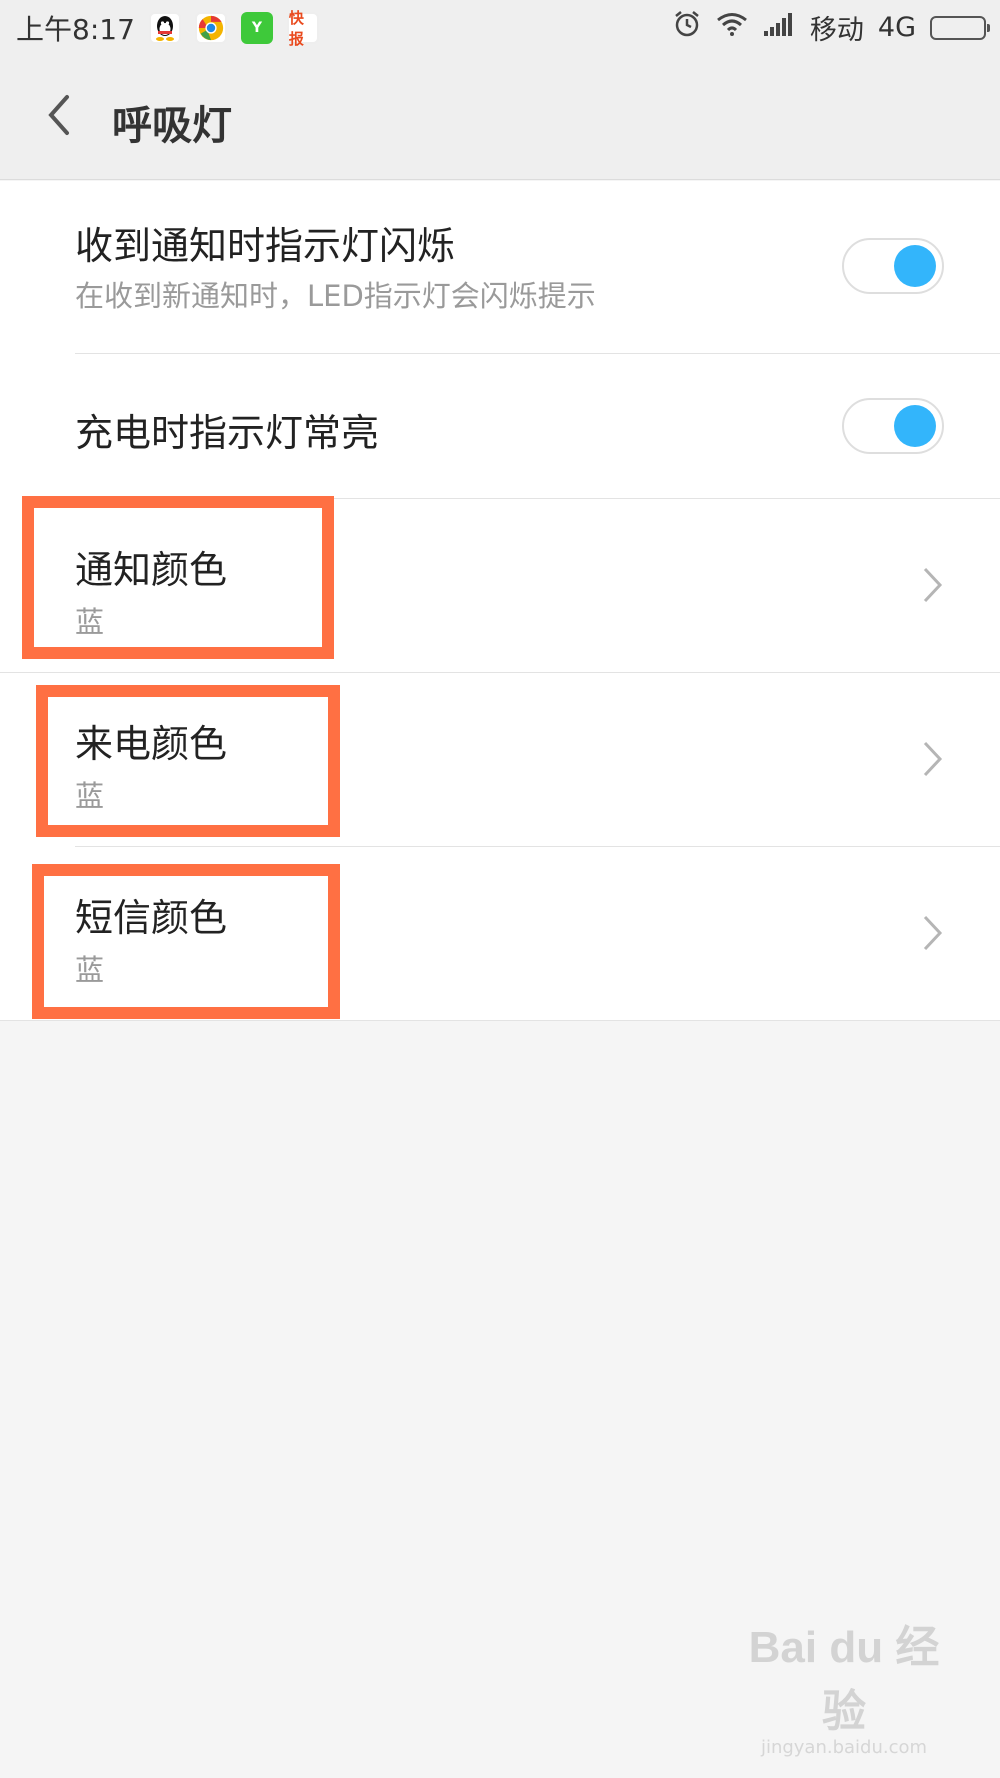 Image resolution: width=1000 pixels, height=1778 pixels. Describe the element at coordinates (687, 27) in the screenshot. I see `alarm-icon` at that location.